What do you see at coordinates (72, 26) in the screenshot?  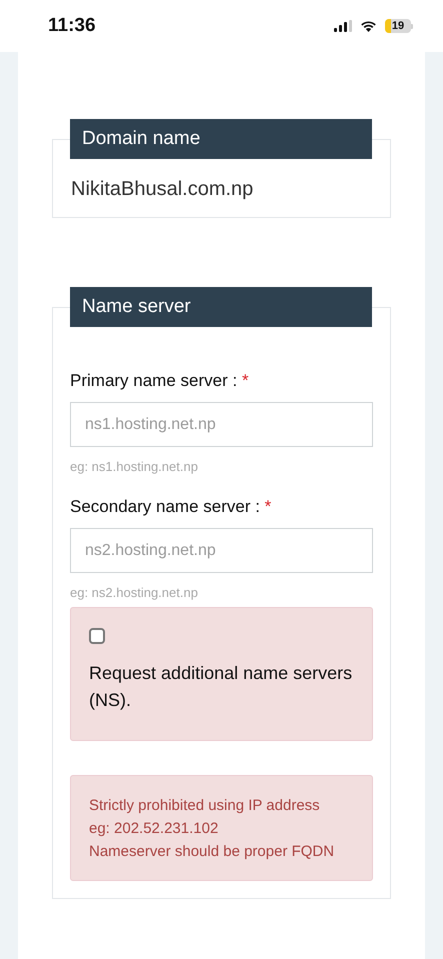 I see `clock-time: 11:36` at bounding box center [72, 26].